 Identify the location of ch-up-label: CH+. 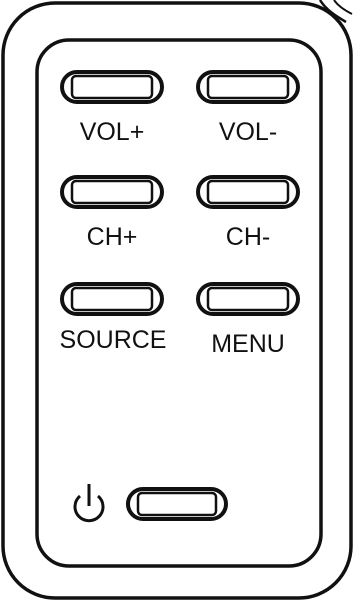
(112, 237).